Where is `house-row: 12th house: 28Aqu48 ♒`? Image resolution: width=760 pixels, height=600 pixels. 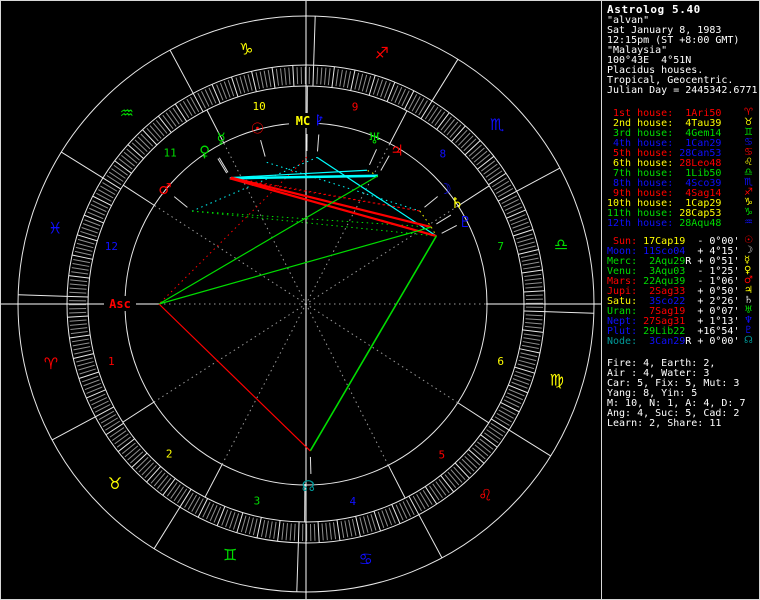
house-row: 12th house: 28Aqu48 ♒ is located at coordinates (680, 223).